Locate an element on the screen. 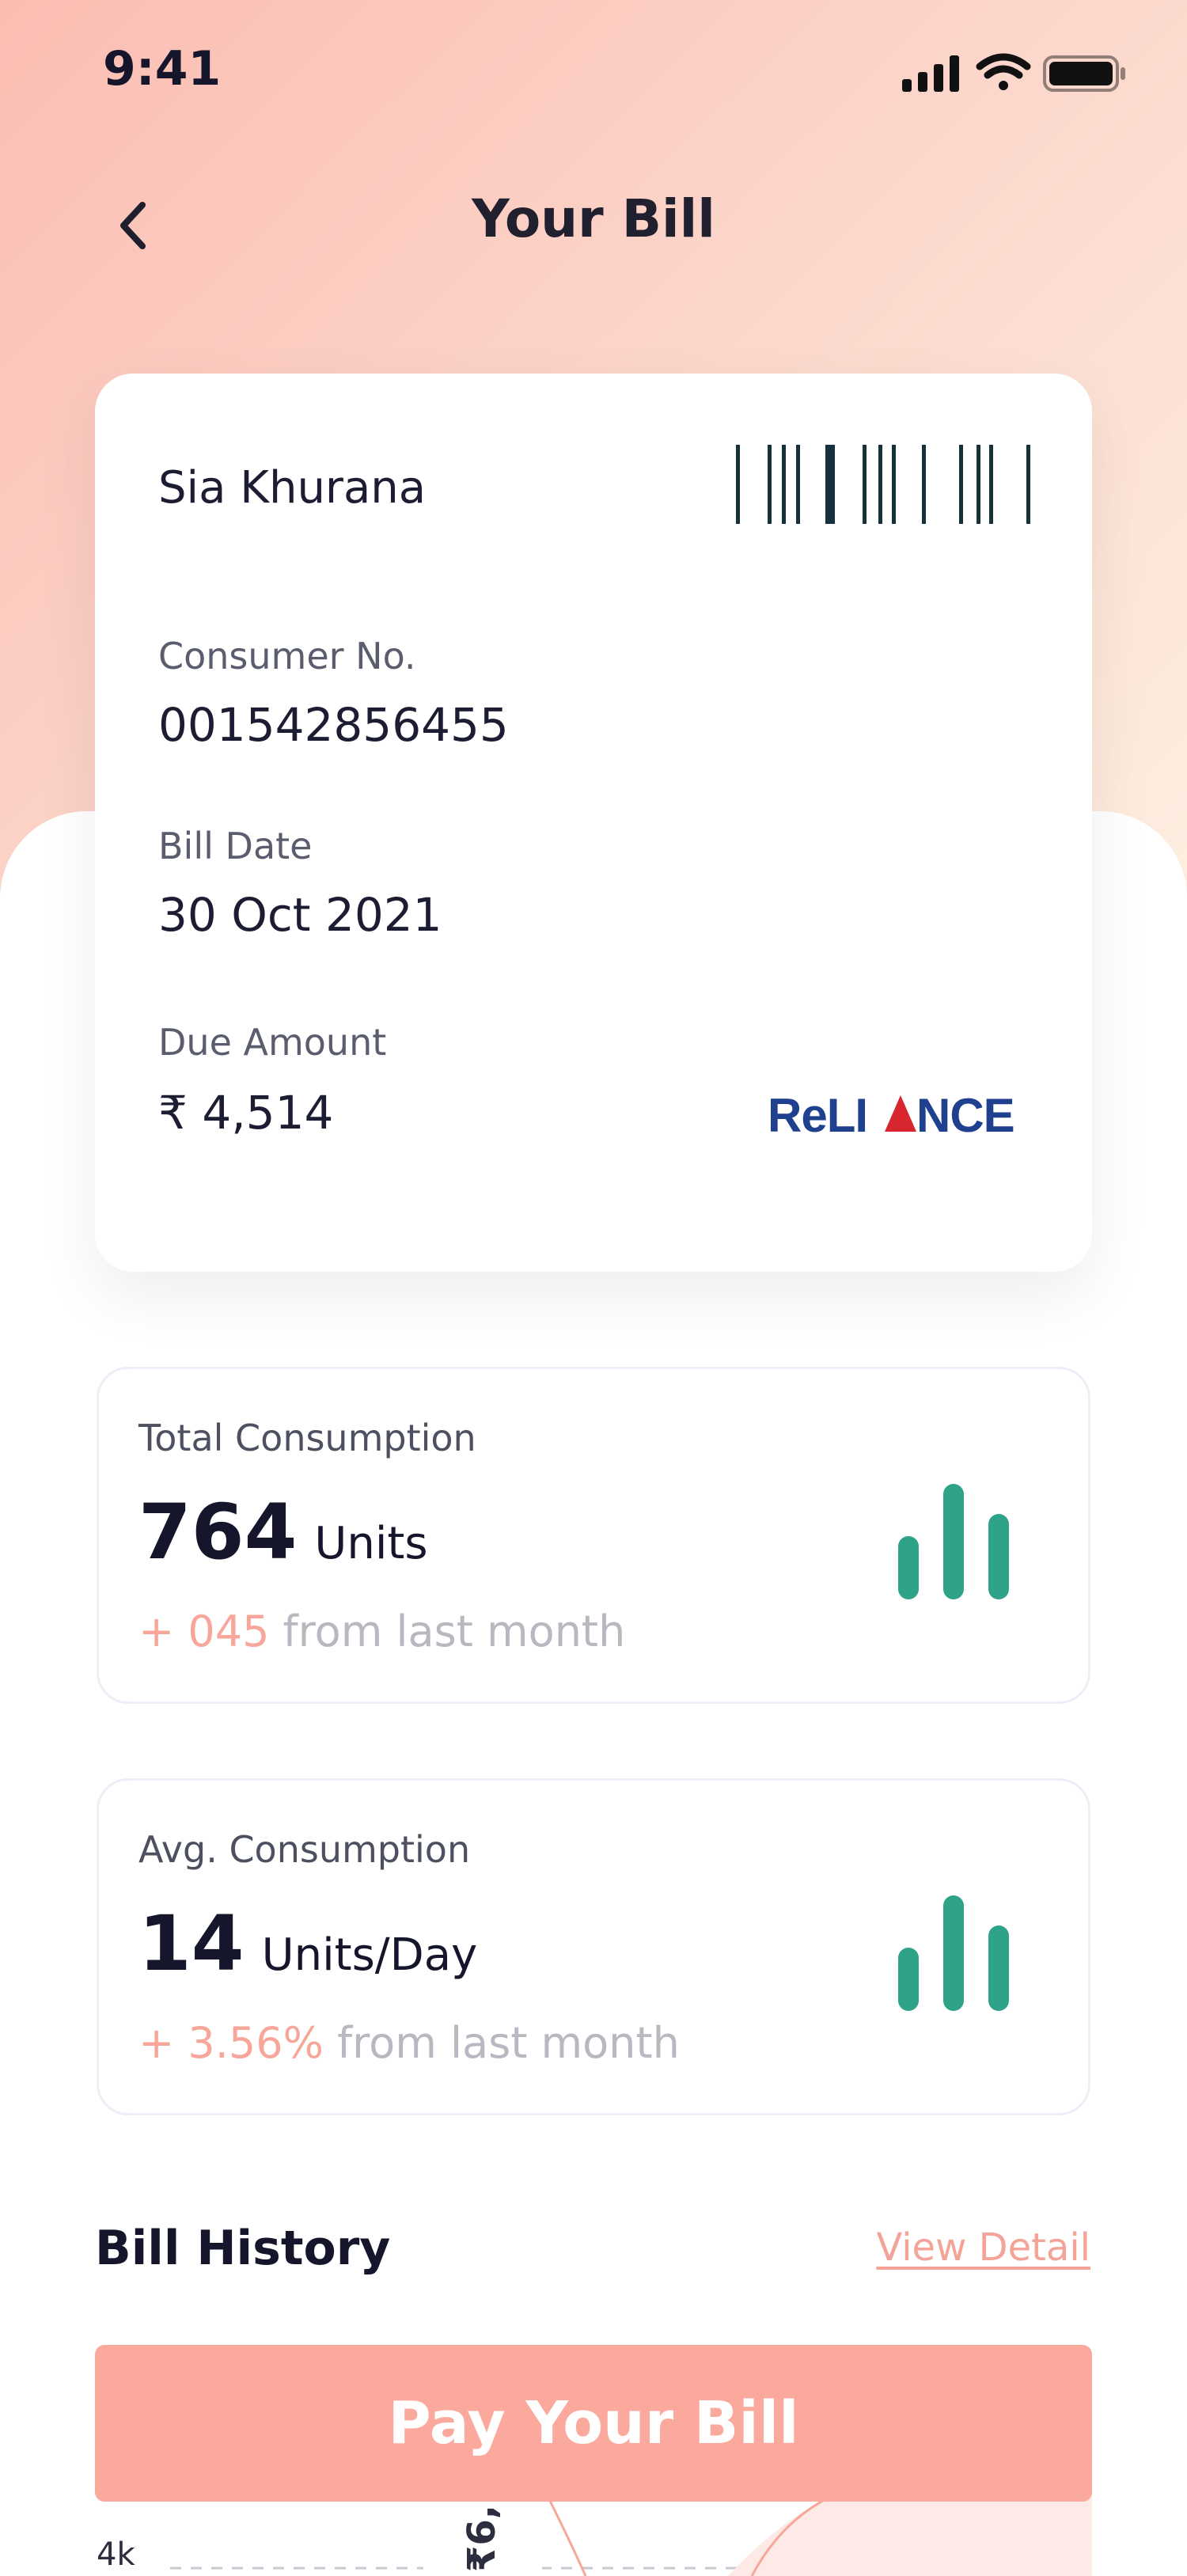 This screenshot has width=1187, height=2576. cellular-signal-icon is located at coordinates (930, 73).